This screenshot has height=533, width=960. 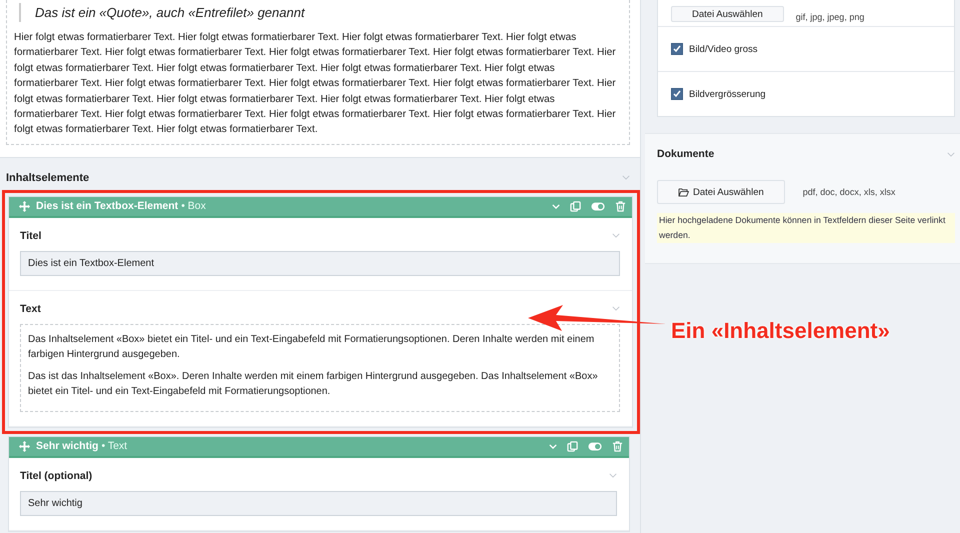 What do you see at coordinates (107, 206) in the screenshot?
I see `element-name: Dies ist ein Textbox-Element` at bounding box center [107, 206].